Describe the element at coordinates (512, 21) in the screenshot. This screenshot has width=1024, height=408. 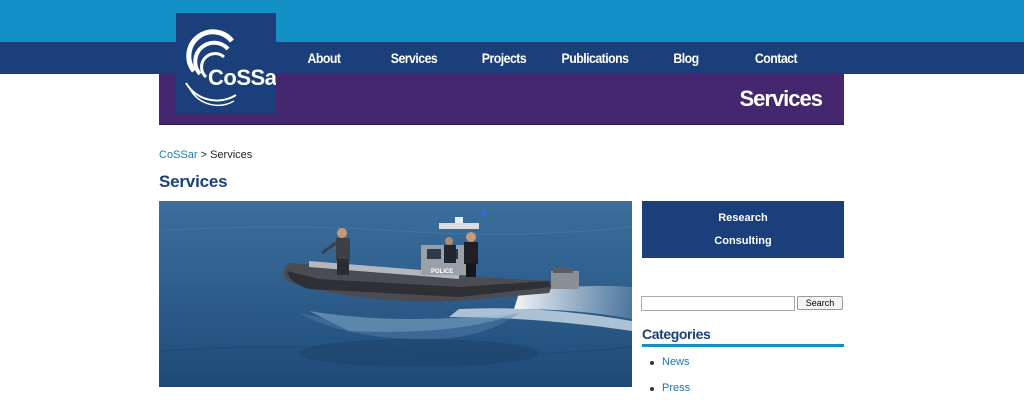
I see `top-color-band` at that location.